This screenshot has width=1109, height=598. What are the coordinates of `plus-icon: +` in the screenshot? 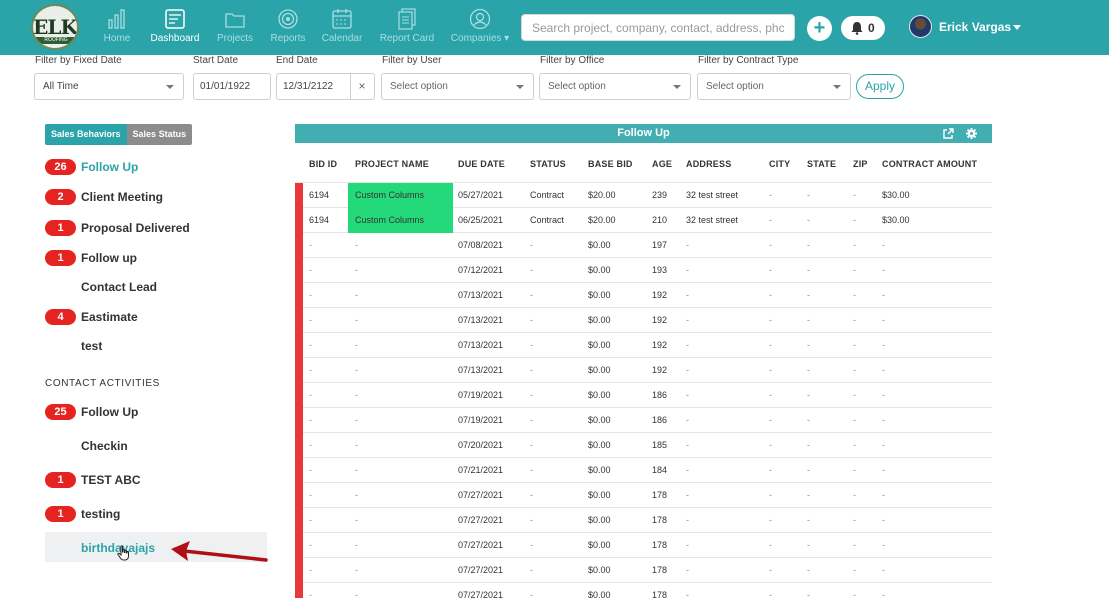 It's located at (819, 28).